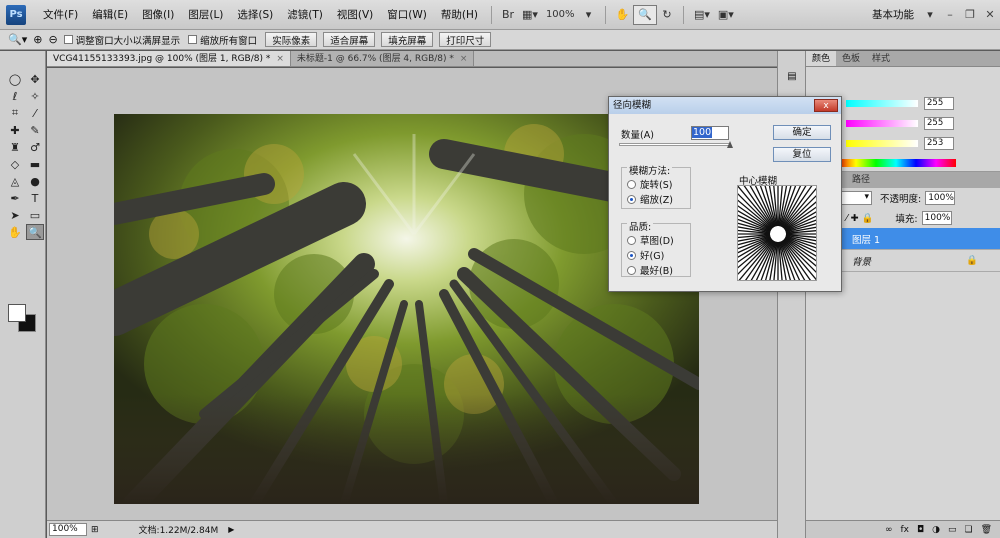 This screenshot has width=1000, height=538. I want to click on zoom-out-icon: ⊖, so click(52, 39).